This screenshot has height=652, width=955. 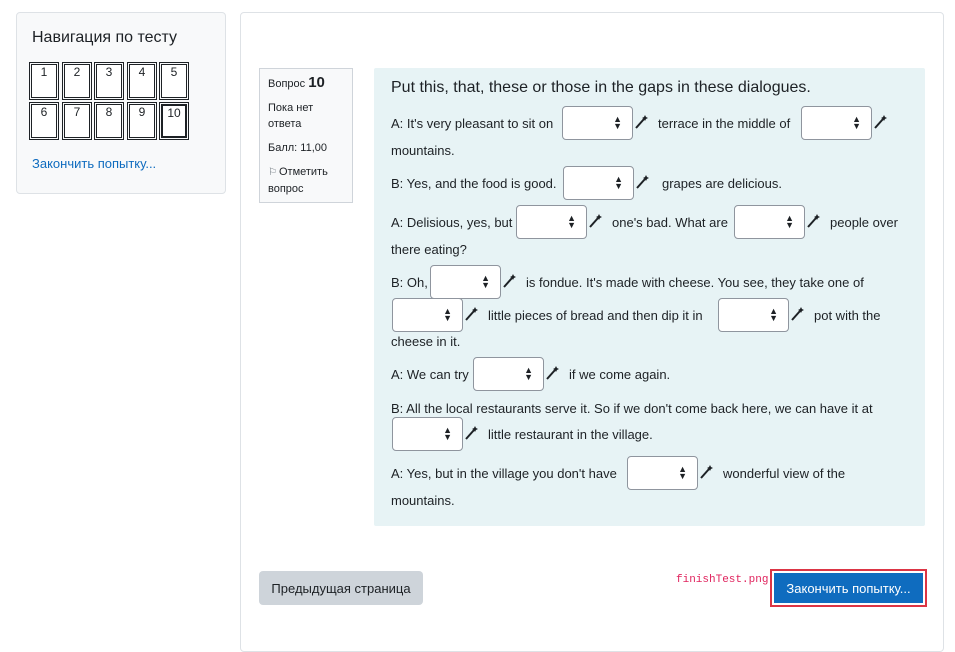 What do you see at coordinates (341, 588) in the screenshot?
I see `previous-page-button: Предыдущая страница` at bounding box center [341, 588].